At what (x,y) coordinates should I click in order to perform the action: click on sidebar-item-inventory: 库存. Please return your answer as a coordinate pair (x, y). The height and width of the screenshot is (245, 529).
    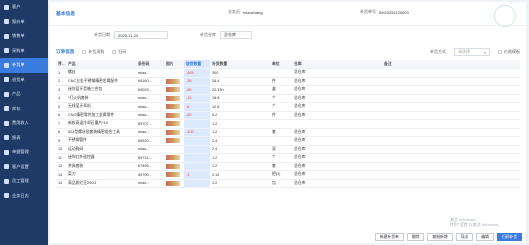
    Looking at the image, I should click on (24, 109).